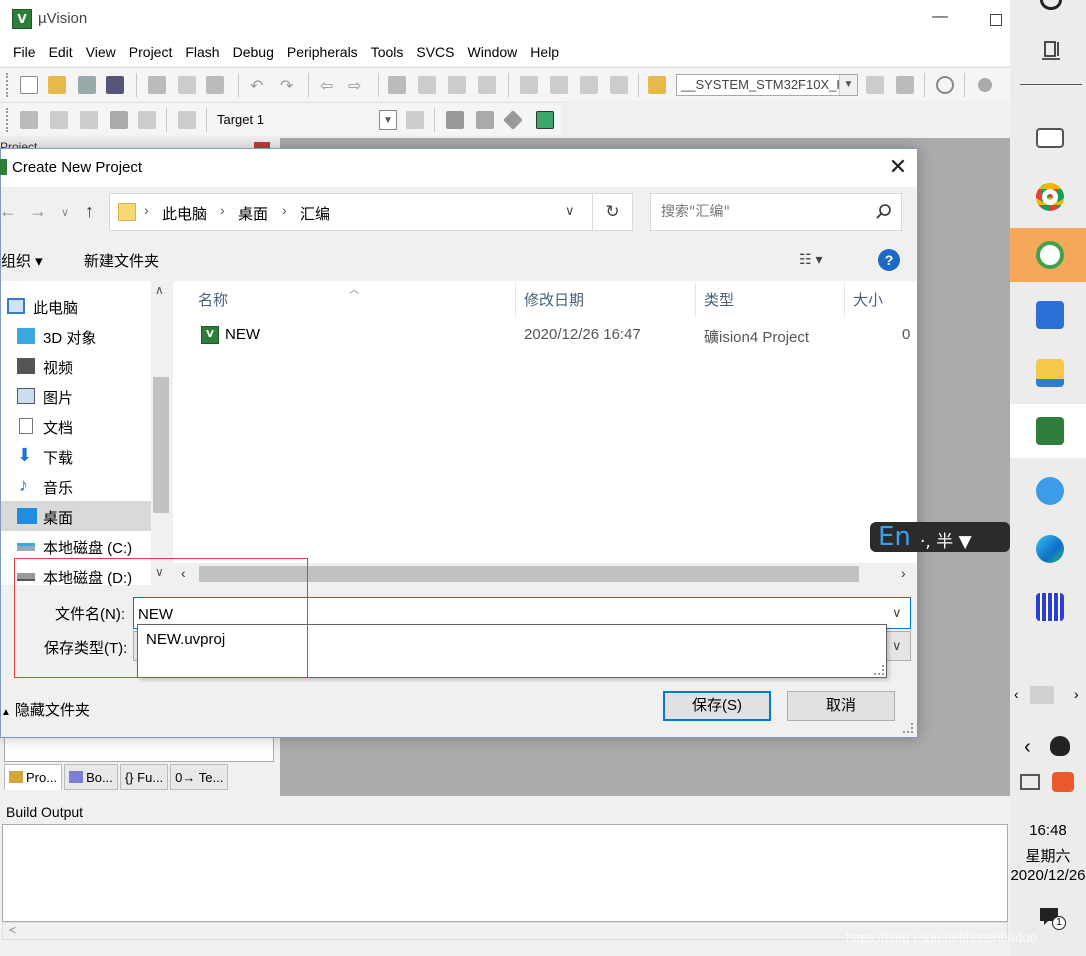  I want to click on stop-build-icon, so click(147, 120).